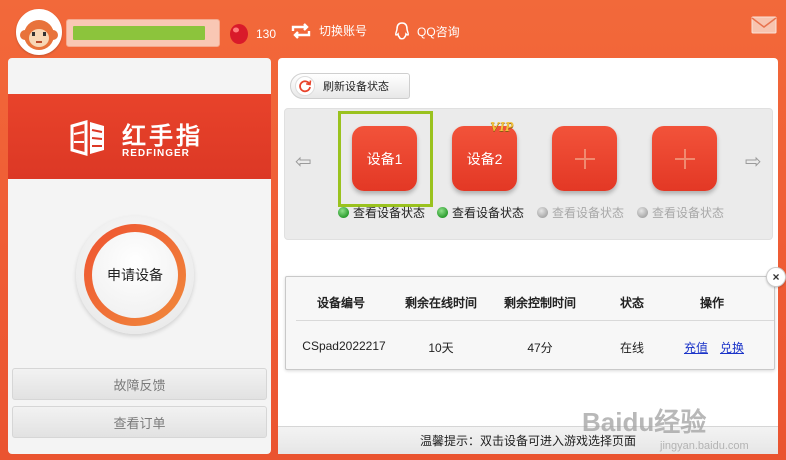 The width and height of the screenshot is (786, 460). I want to click on refresh-status-button: 刷新设备状态, so click(350, 86).